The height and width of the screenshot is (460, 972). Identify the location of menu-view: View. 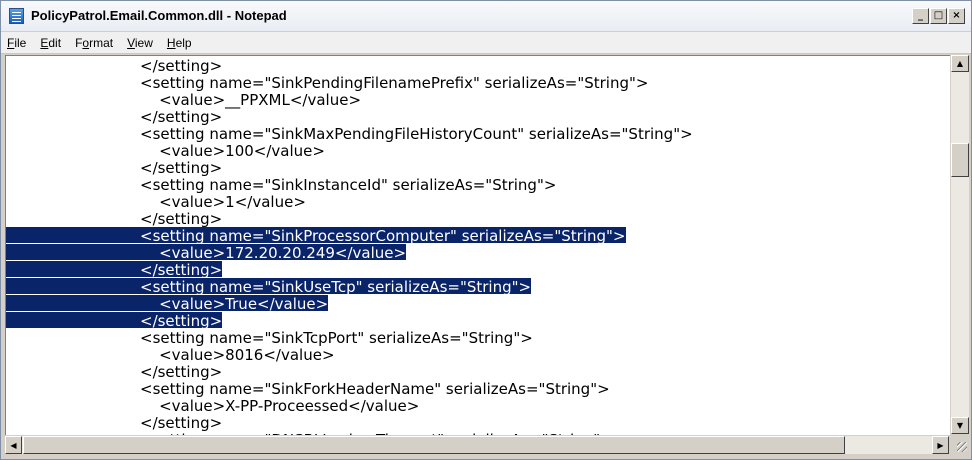
(141, 43).